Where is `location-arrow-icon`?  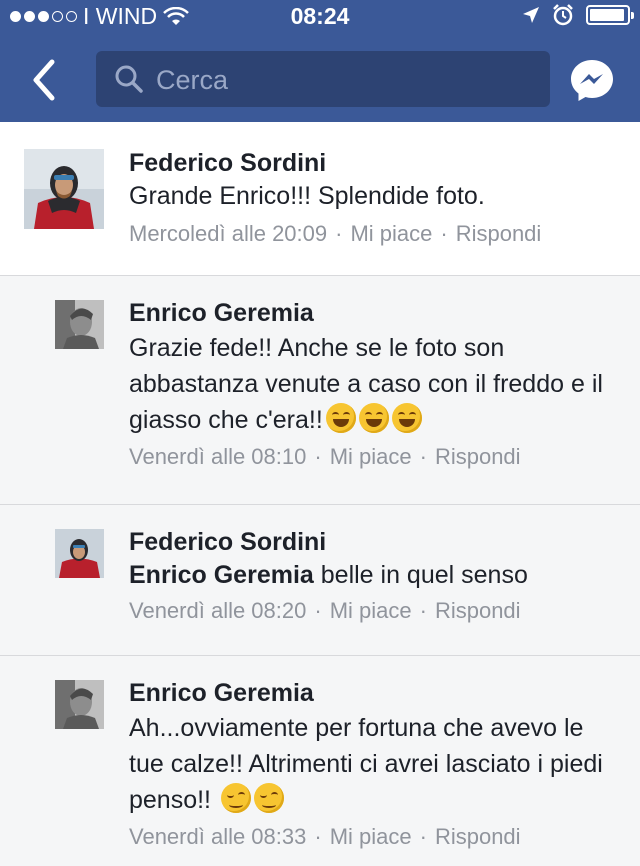
location-arrow-icon is located at coordinates (531, 15).